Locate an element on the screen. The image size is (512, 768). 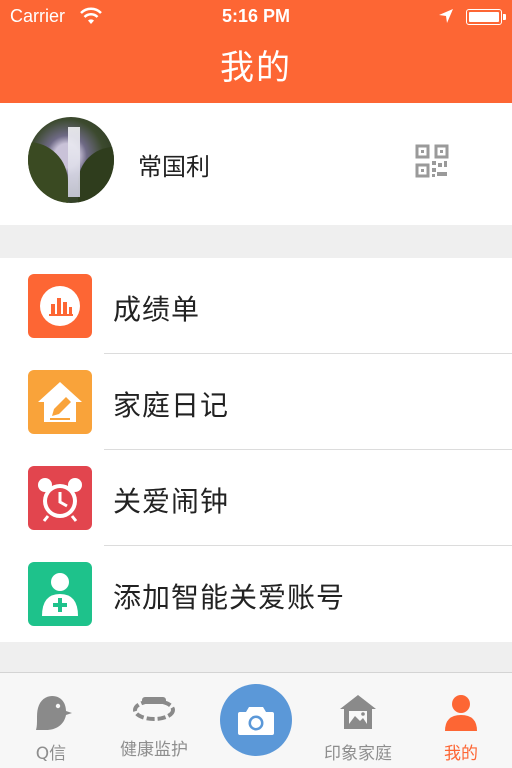
tab-health: 健康监护 is located at coordinates (154, 720).